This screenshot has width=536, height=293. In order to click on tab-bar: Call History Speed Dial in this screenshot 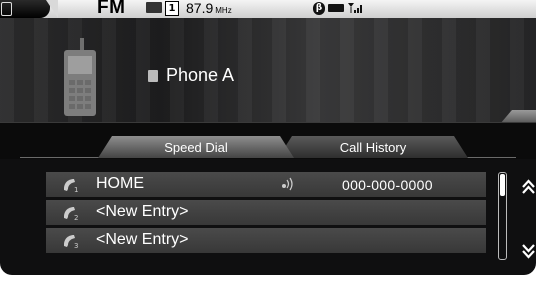, I will do `click(268, 140)`.